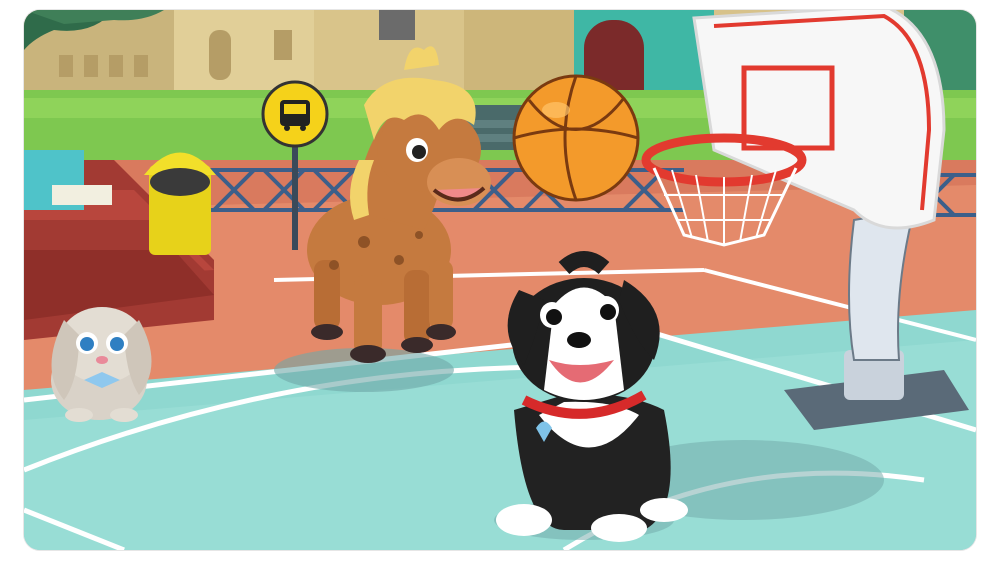 This screenshot has width=1000, height=563. What do you see at coordinates (180, 203) in the screenshot?
I see `trash-can-icon` at bounding box center [180, 203].